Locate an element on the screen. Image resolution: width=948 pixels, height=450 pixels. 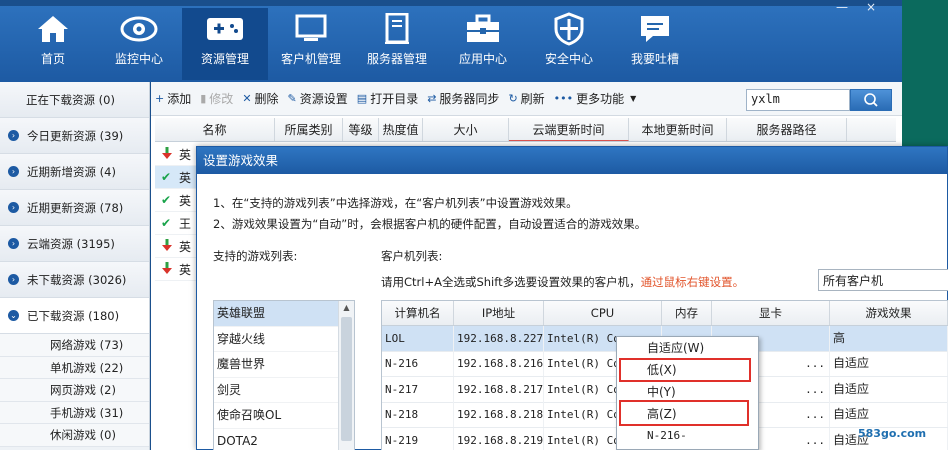
cell-ip: 192.168.8.217 is located at coordinates (499, 389).